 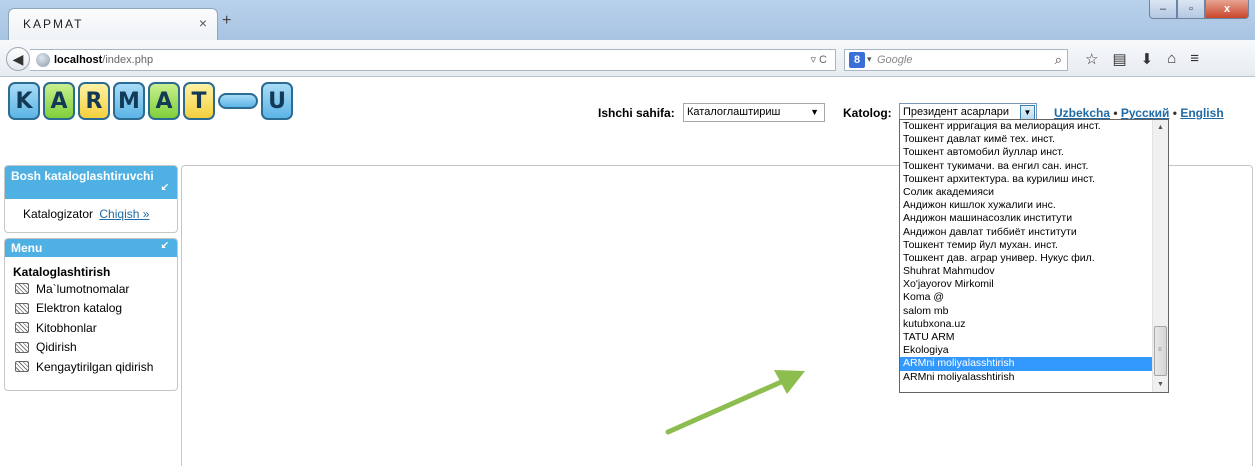 What do you see at coordinates (277, 101) in the screenshot?
I see `logo-letter: U` at bounding box center [277, 101].